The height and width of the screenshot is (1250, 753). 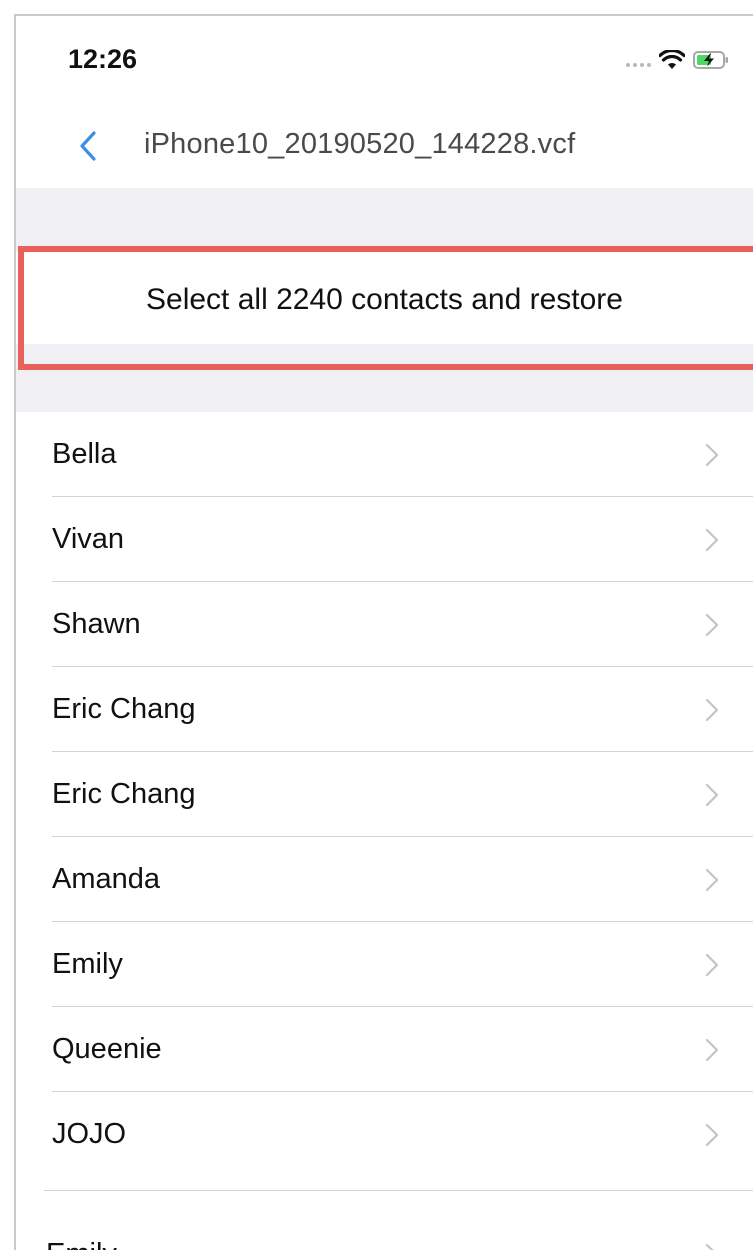 What do you see at coordinates (398, 1190) in the screenshot?
I see `row-divider` at bounding box center [398, 1190].